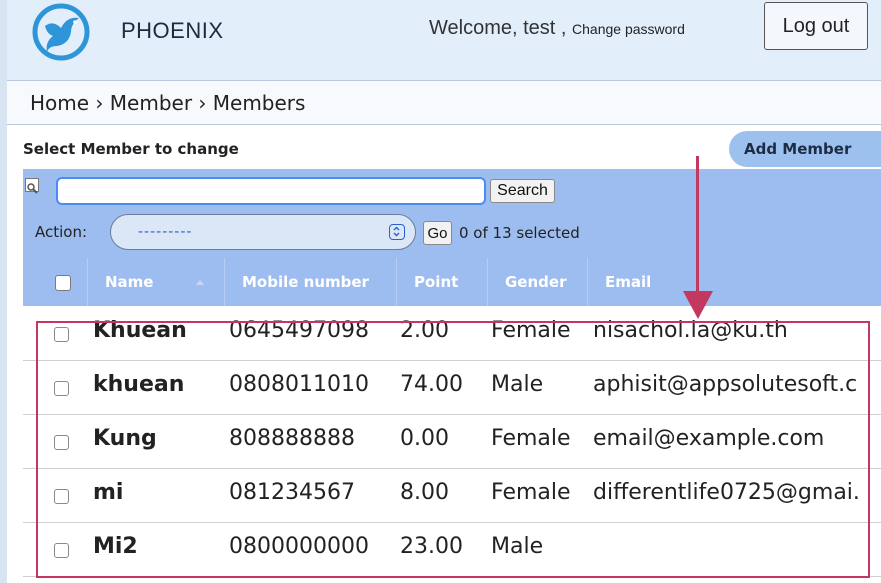 The height and width of the screenshot is (583, 881). Describe the element at coordinates (424, 492) in the screenshot. I see `point-cell: 8.00` at that location.